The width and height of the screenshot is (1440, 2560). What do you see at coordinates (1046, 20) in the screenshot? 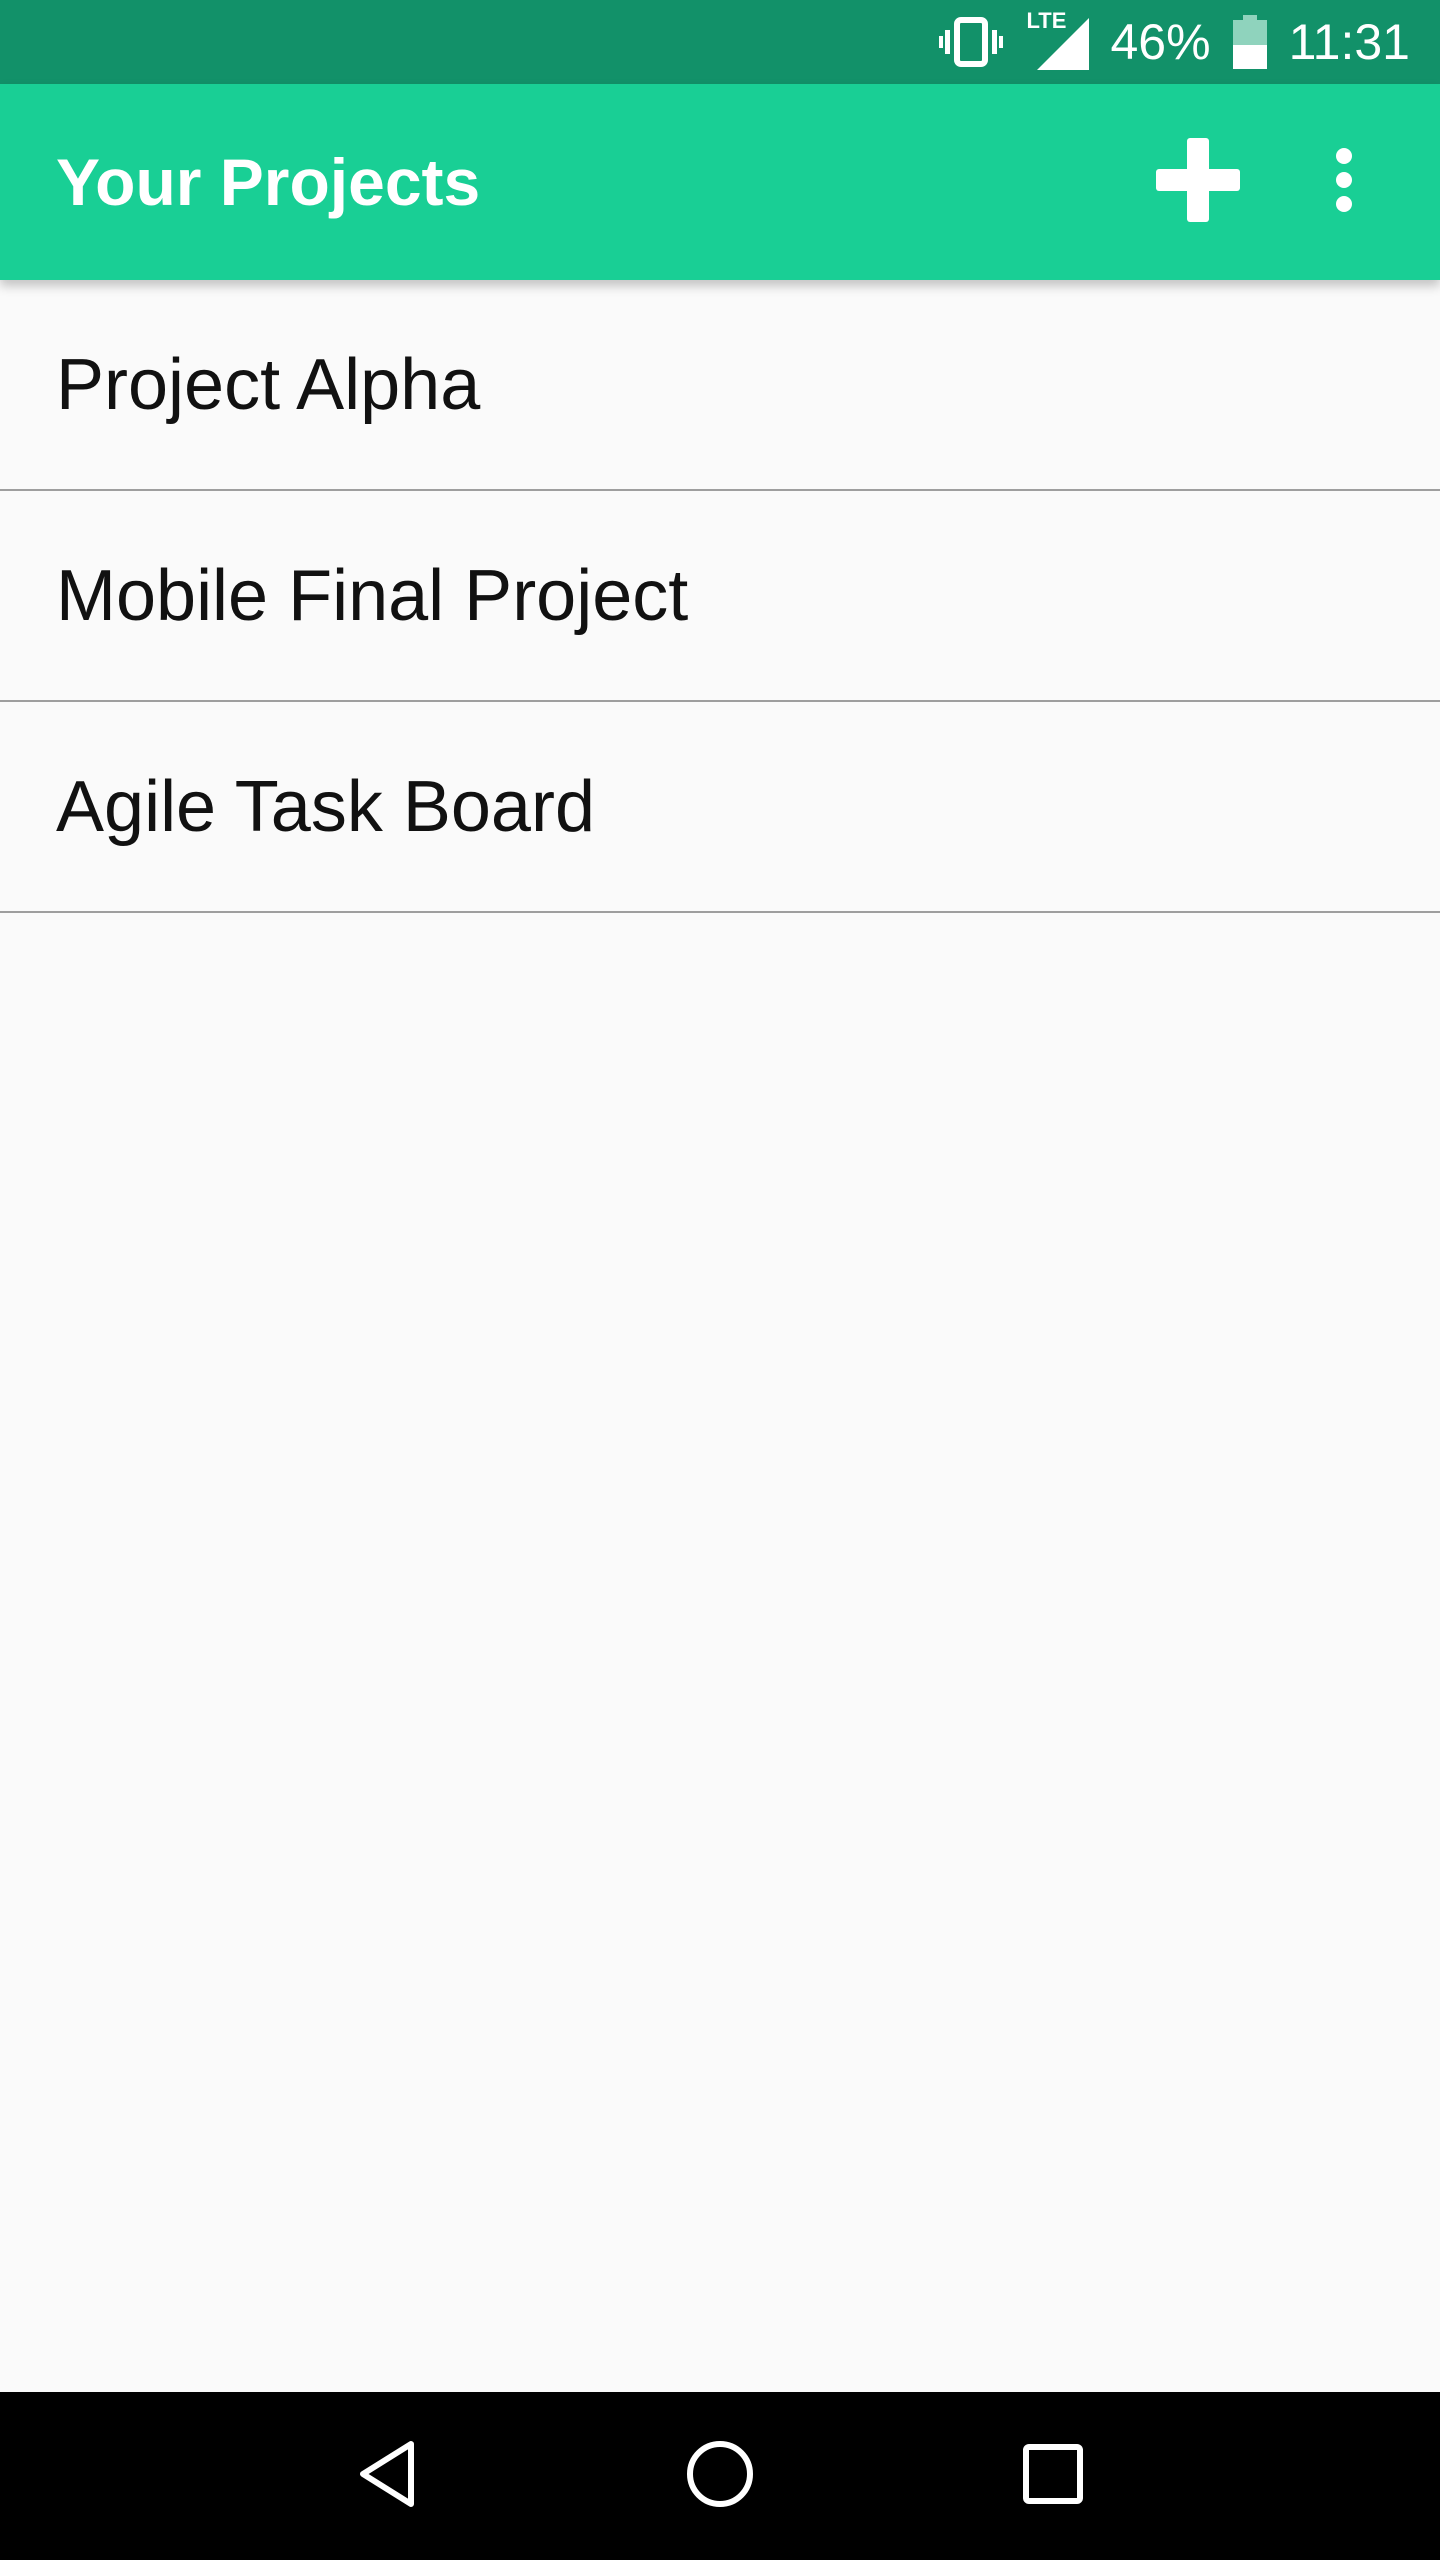
I see `network-type-label: LTE` at bounding box center [1046, 20].